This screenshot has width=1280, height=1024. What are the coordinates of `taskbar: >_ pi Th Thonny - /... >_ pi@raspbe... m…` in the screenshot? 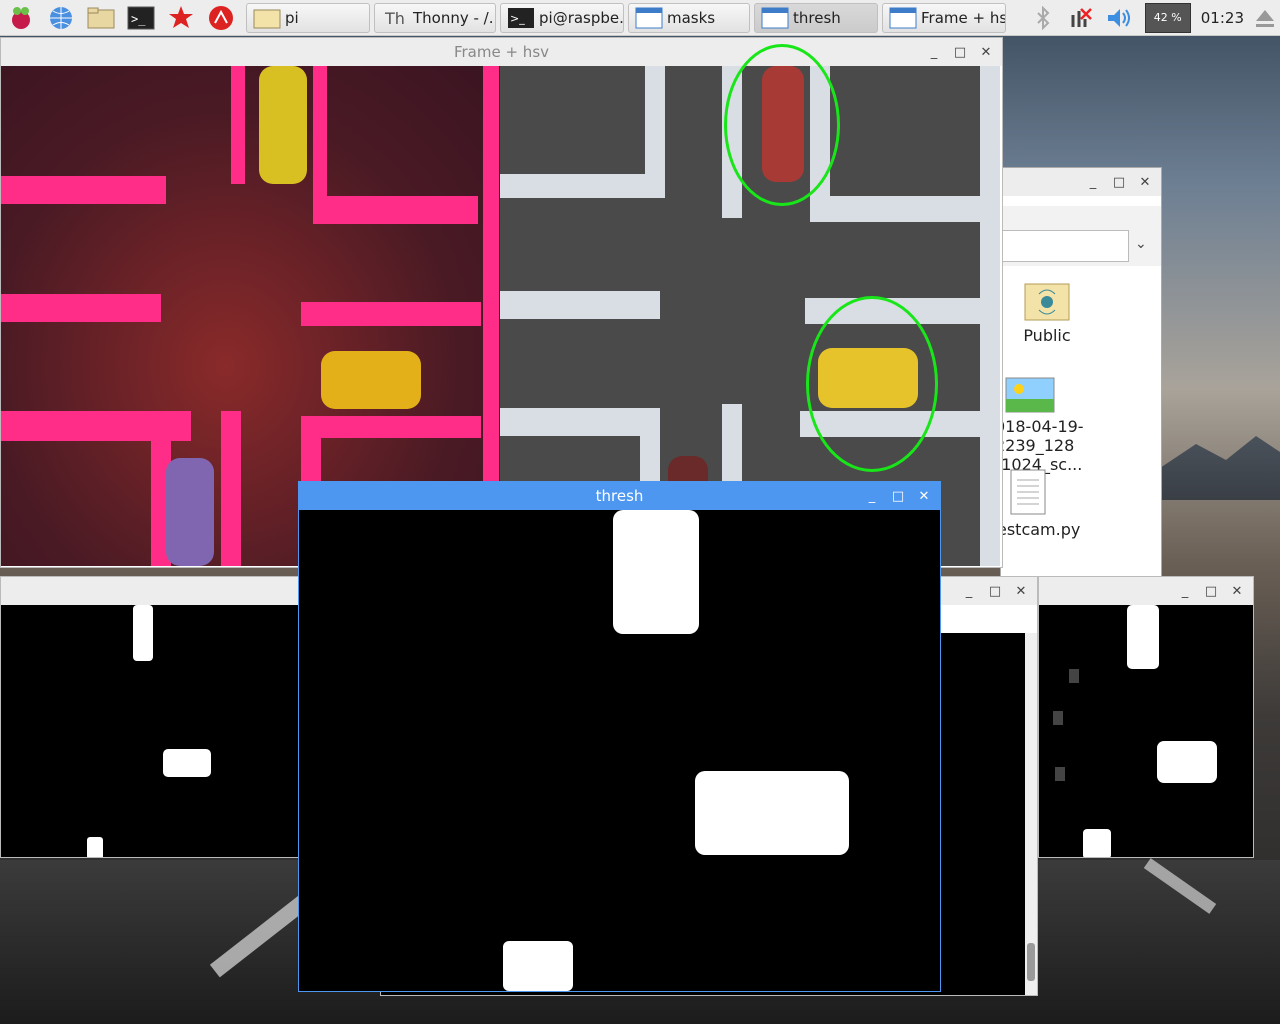 It's located at (640, 18).